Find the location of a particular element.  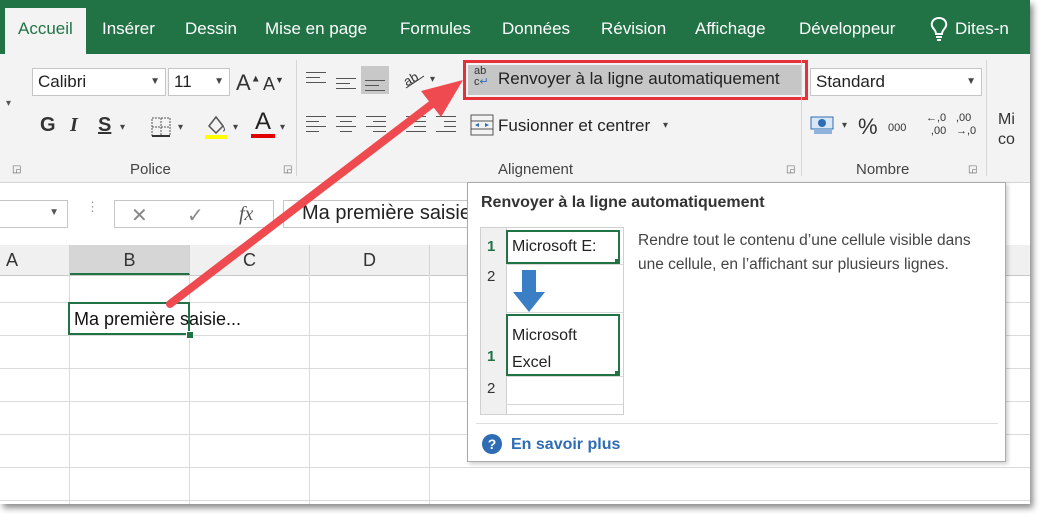

annotation-arrow is located at coordinates (314, 194).